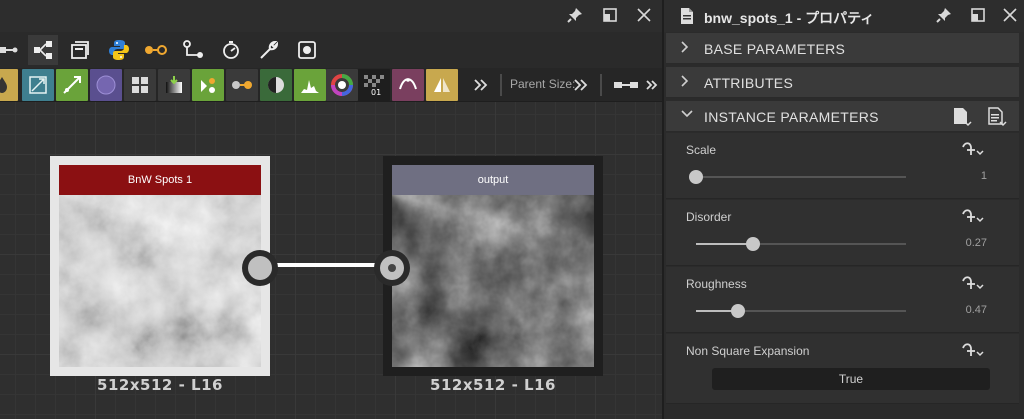  Describe the element at coordinates (543, 84) in the screenshot. I see `parent-size-label: Parent Size:` at that location.